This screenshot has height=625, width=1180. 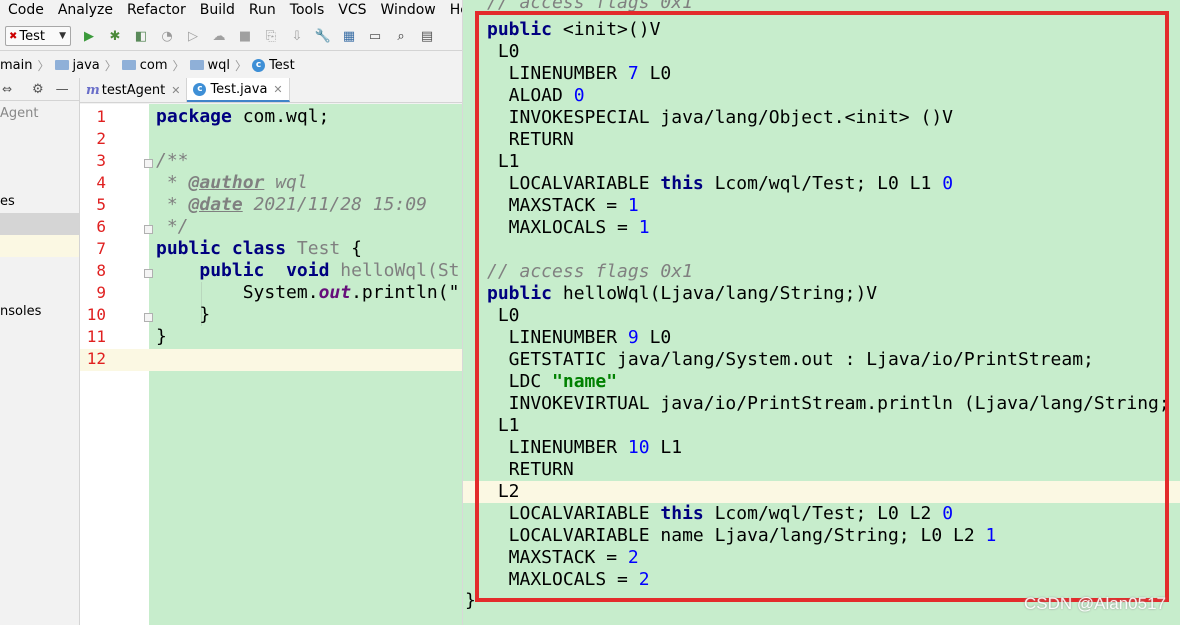 What do you see at coordinates (96, 336) in the screenshot?
I see `line-number: 11` at bounding box center [96, 336].